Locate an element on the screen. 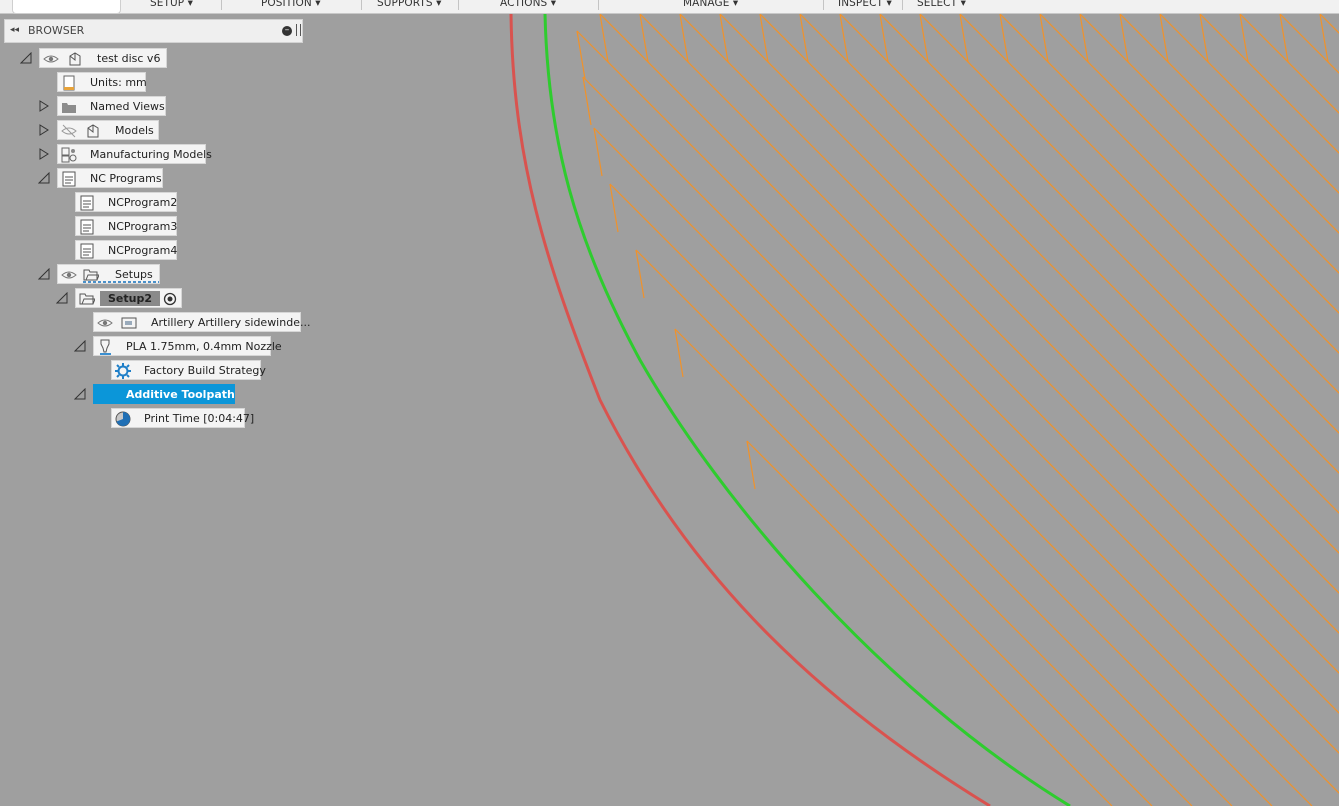 The width and height of the screenshot is (1339, 806). menu-supports: SUPPORTS ▾ is located at coordinates (409, 4).